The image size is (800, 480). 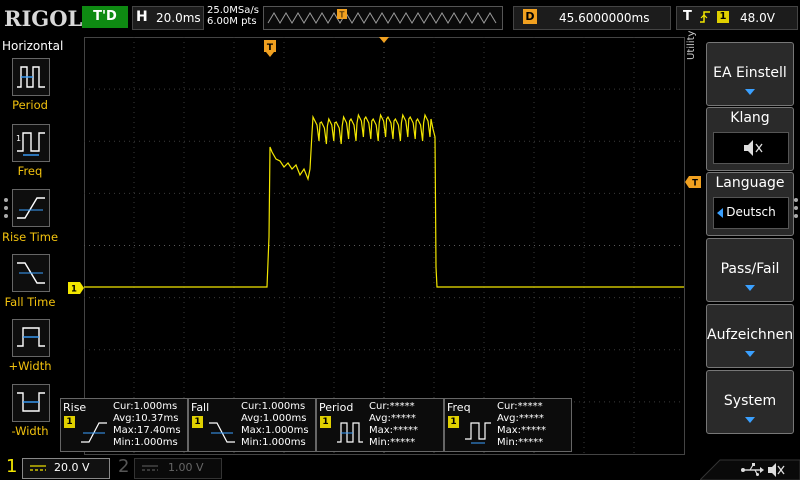 I want to click on acquisition-info: 25.0MSa/s 6.00M pts, so click(x=233, y=16).